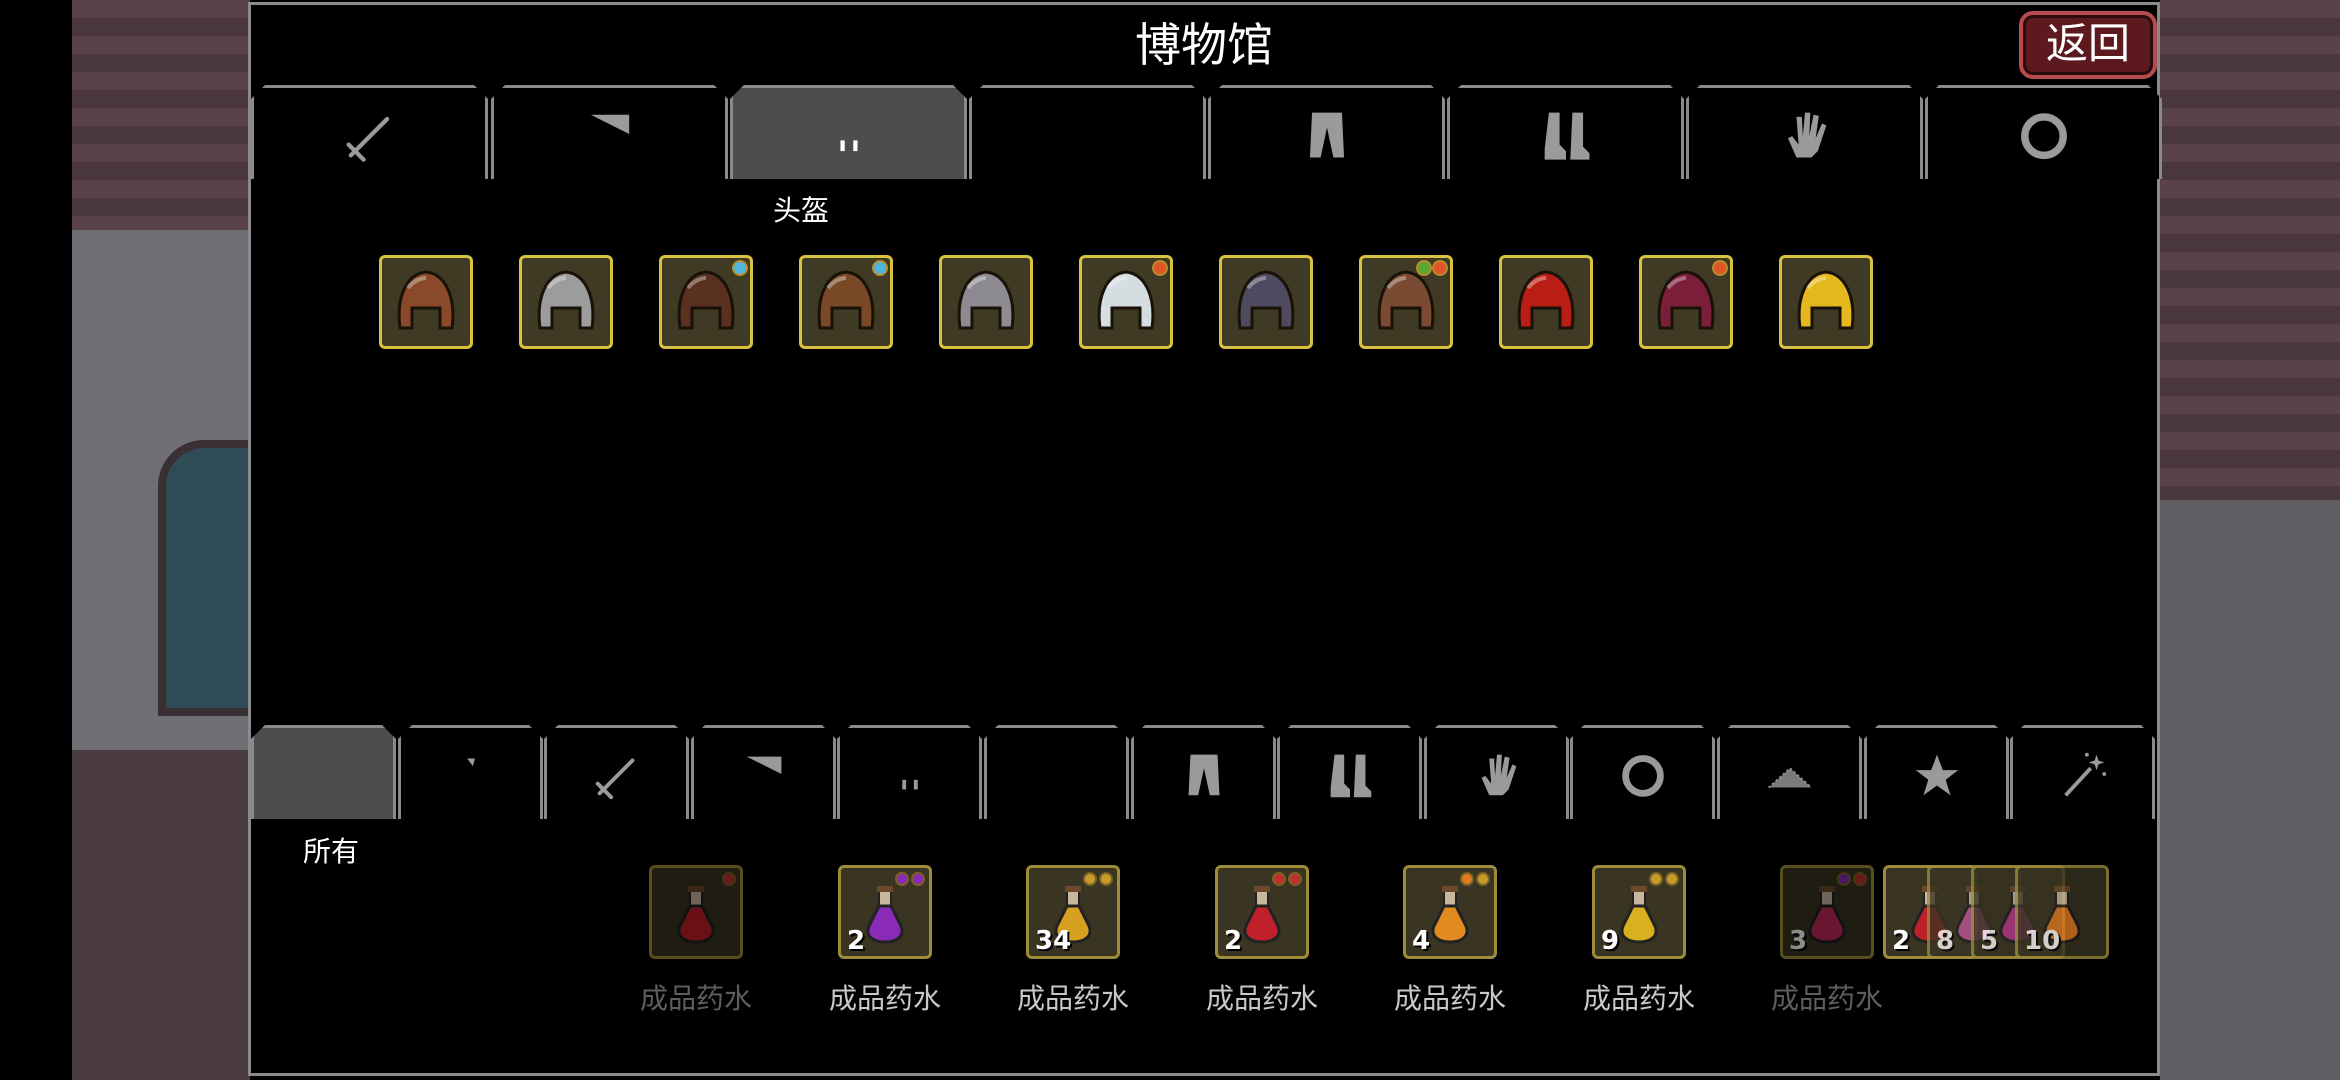  What do you see at coordinates (330, 851) in the screenshot?
I see `active-filter-label: 所有` at bounding box center [330, 851].